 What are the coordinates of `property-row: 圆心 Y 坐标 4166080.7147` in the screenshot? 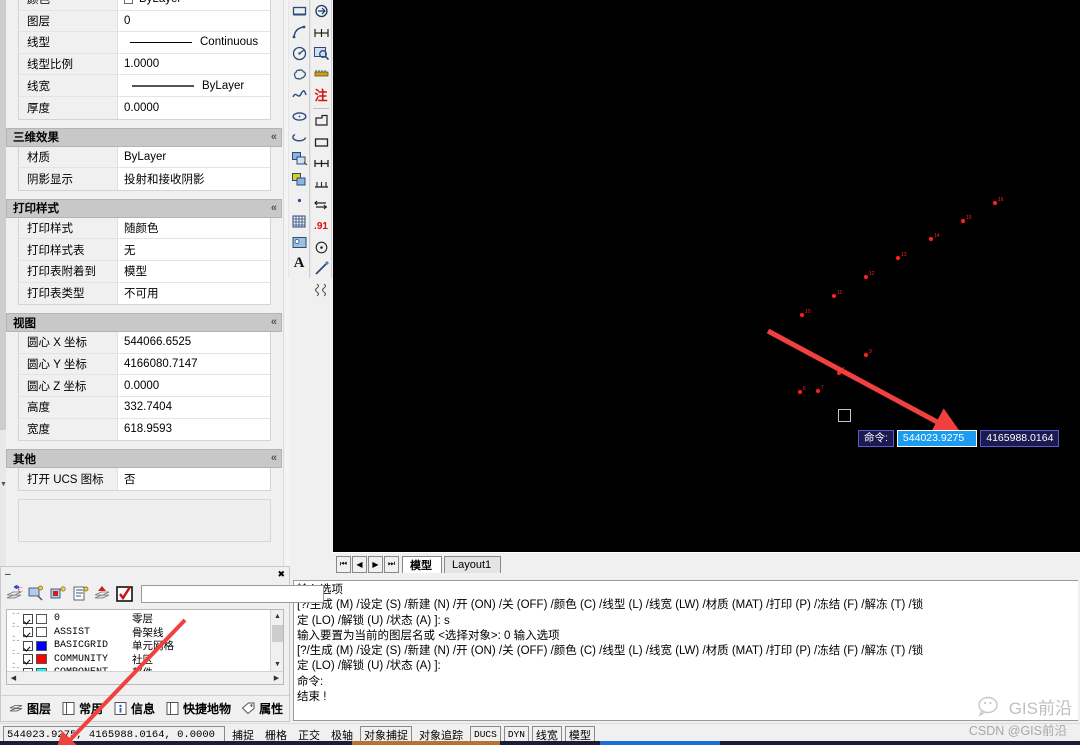 It's located at (144, 364).